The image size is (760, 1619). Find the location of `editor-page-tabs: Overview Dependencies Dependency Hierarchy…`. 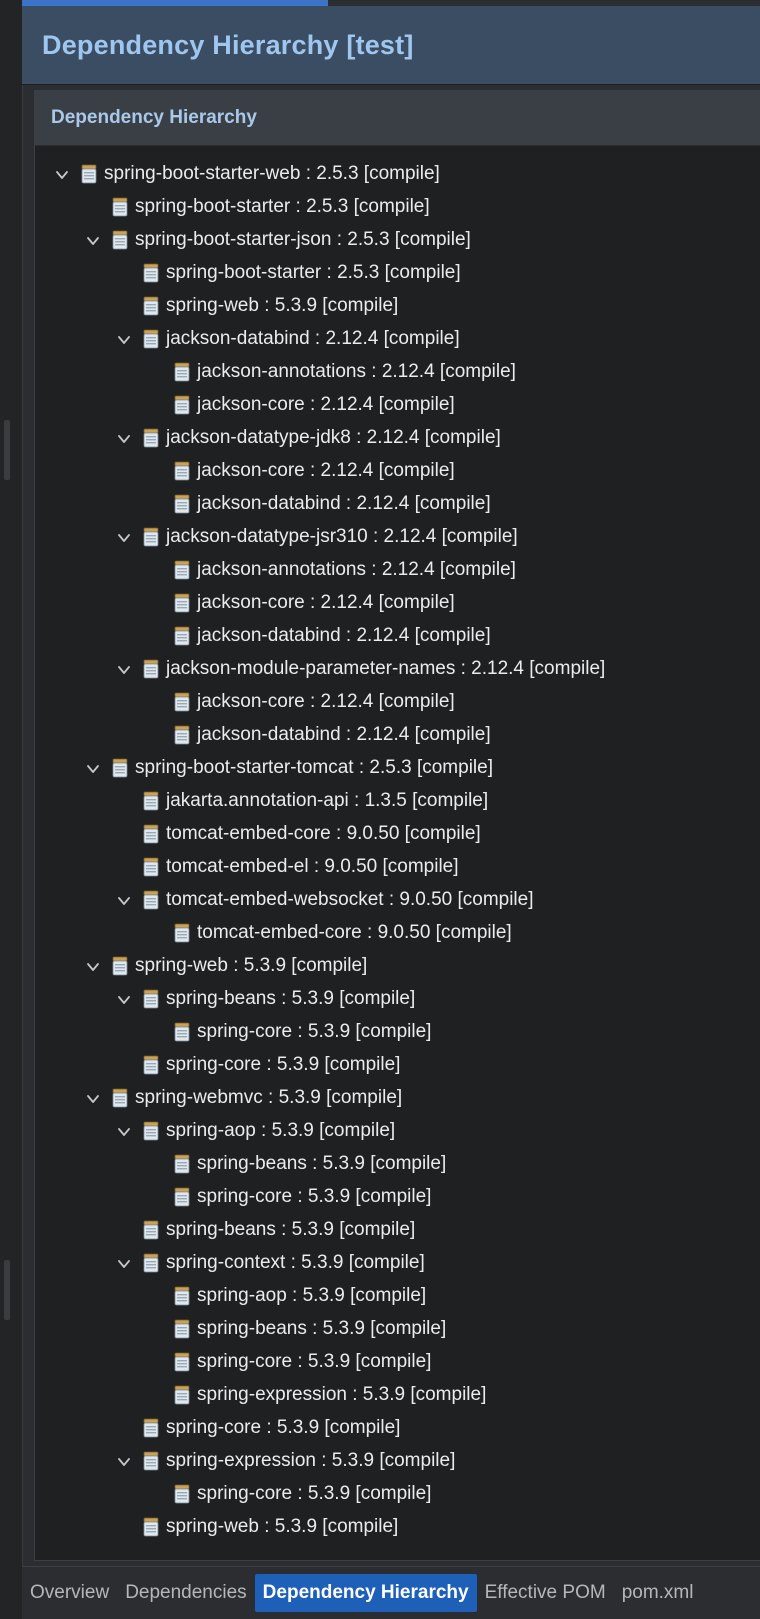

editor-page-tabs: Overview Dependencies Dependency Hierarchy… is located at coordinates (391, 1592).